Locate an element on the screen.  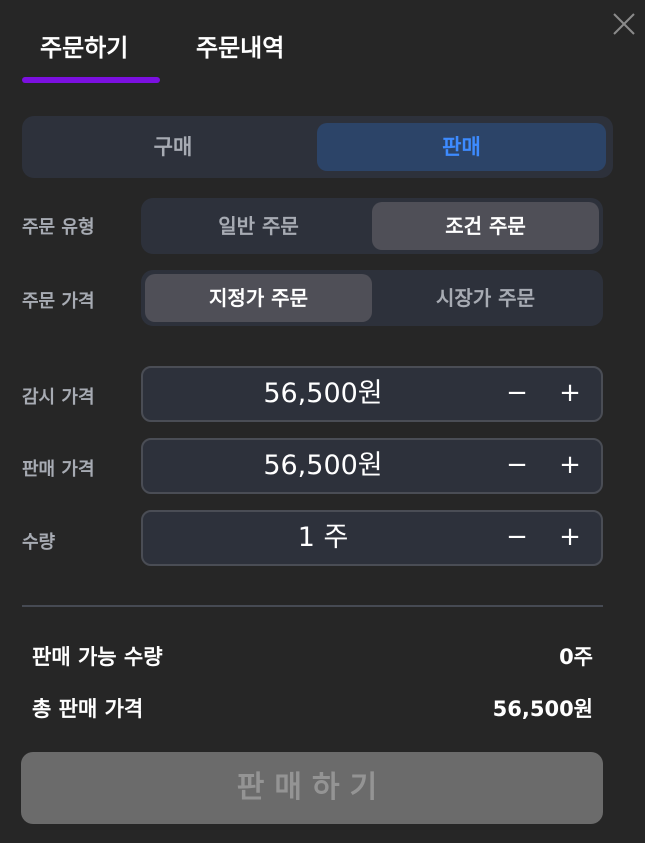
trade-side-toggle: 구매 판매 is located at coordinates (317, 147).